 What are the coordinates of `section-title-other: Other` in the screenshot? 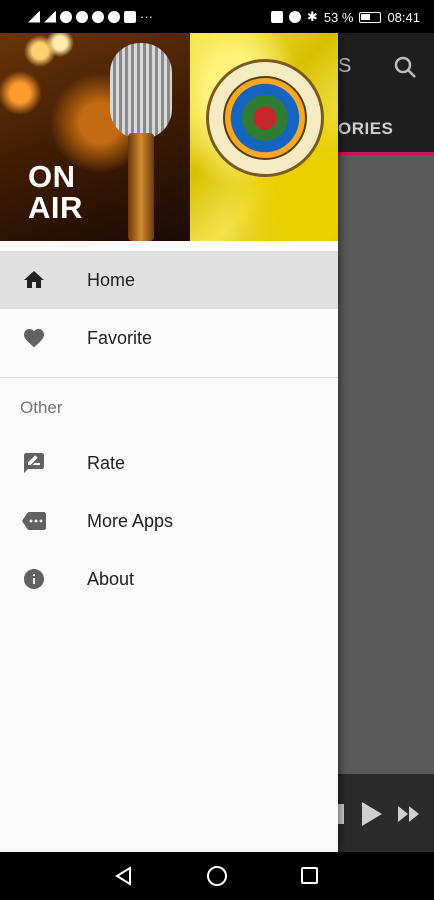 It's located at (41, 407).